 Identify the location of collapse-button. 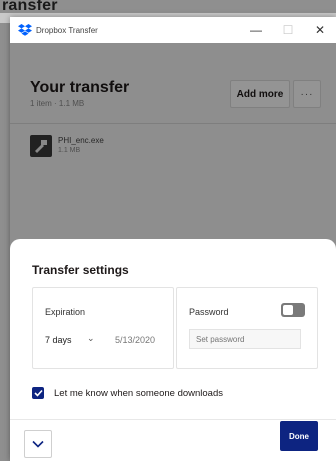
(38, 444).